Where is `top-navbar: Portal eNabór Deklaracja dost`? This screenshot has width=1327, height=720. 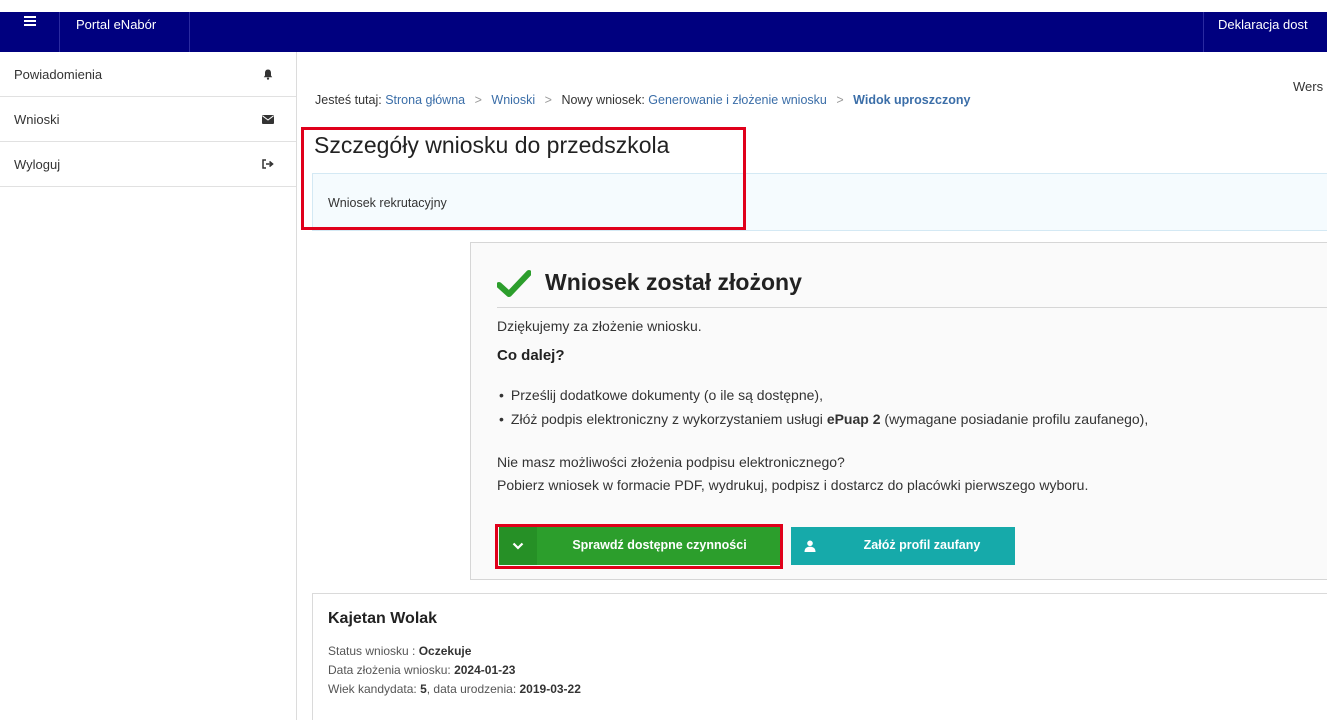 top-navbar: Portal eNabór Deklaracja dost is located at coordinates (663, 26).